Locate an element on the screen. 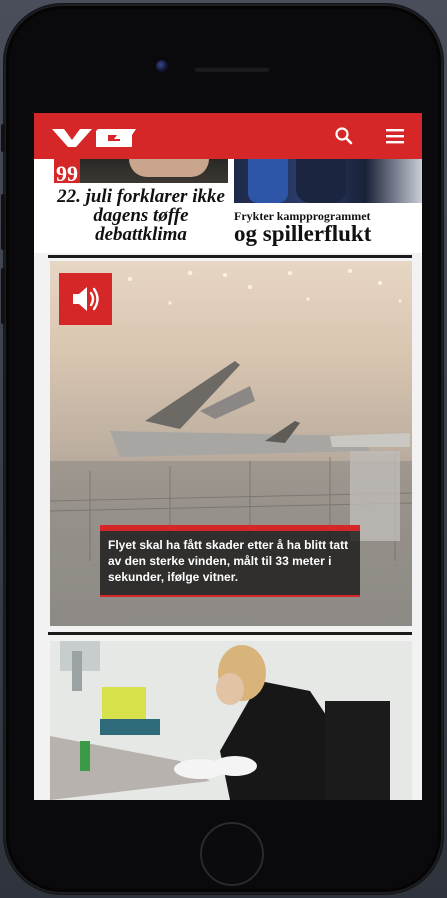 This screenshot has width=447, height=898. speaker-volume-icon is located at coordinates (86, 299).